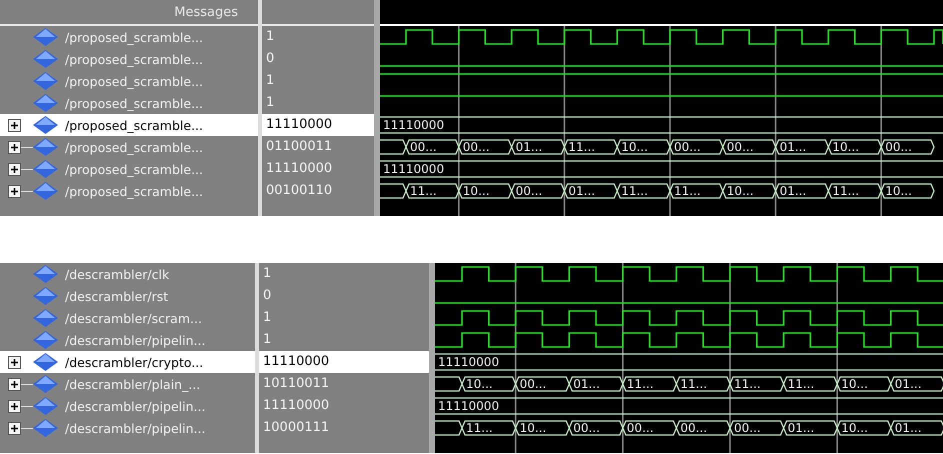  What do you see at coordinates (116, 296) in the screenshot?
I see `signal-name: /descrambler/rst` at bounding box center [116, 296].